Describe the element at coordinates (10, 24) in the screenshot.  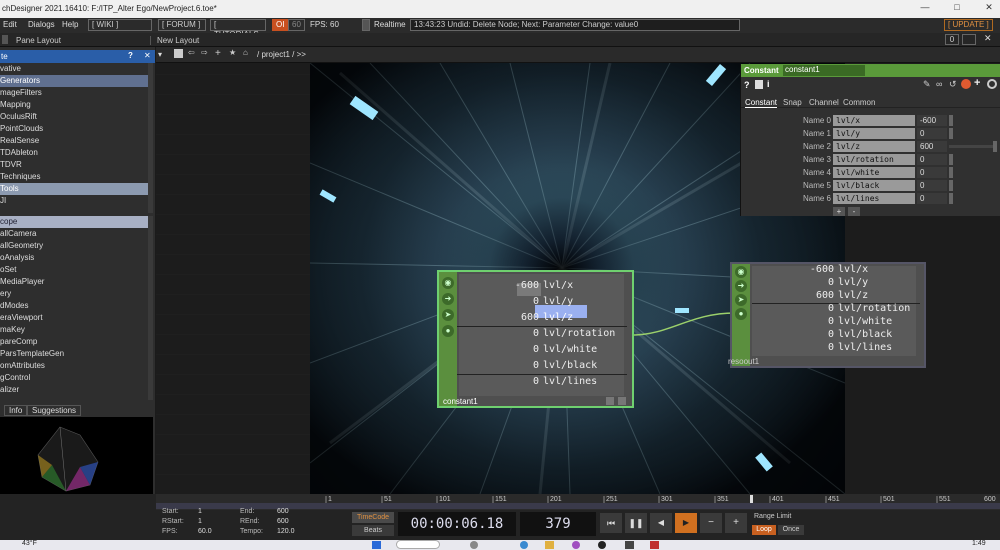
I see `menu-edit: Edit` at that location.